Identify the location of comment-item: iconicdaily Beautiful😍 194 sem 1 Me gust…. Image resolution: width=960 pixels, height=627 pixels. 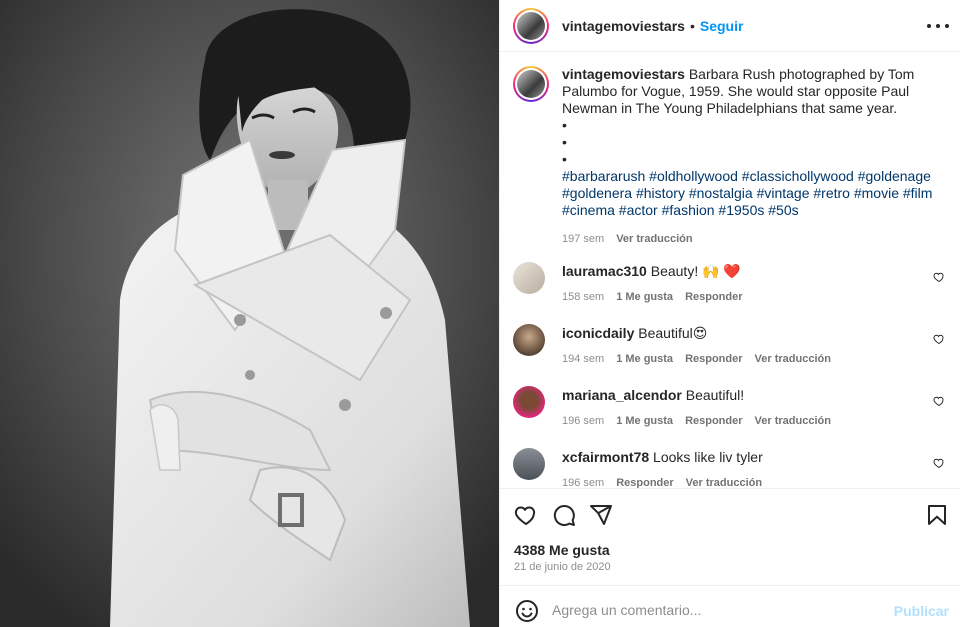
(733, 346).